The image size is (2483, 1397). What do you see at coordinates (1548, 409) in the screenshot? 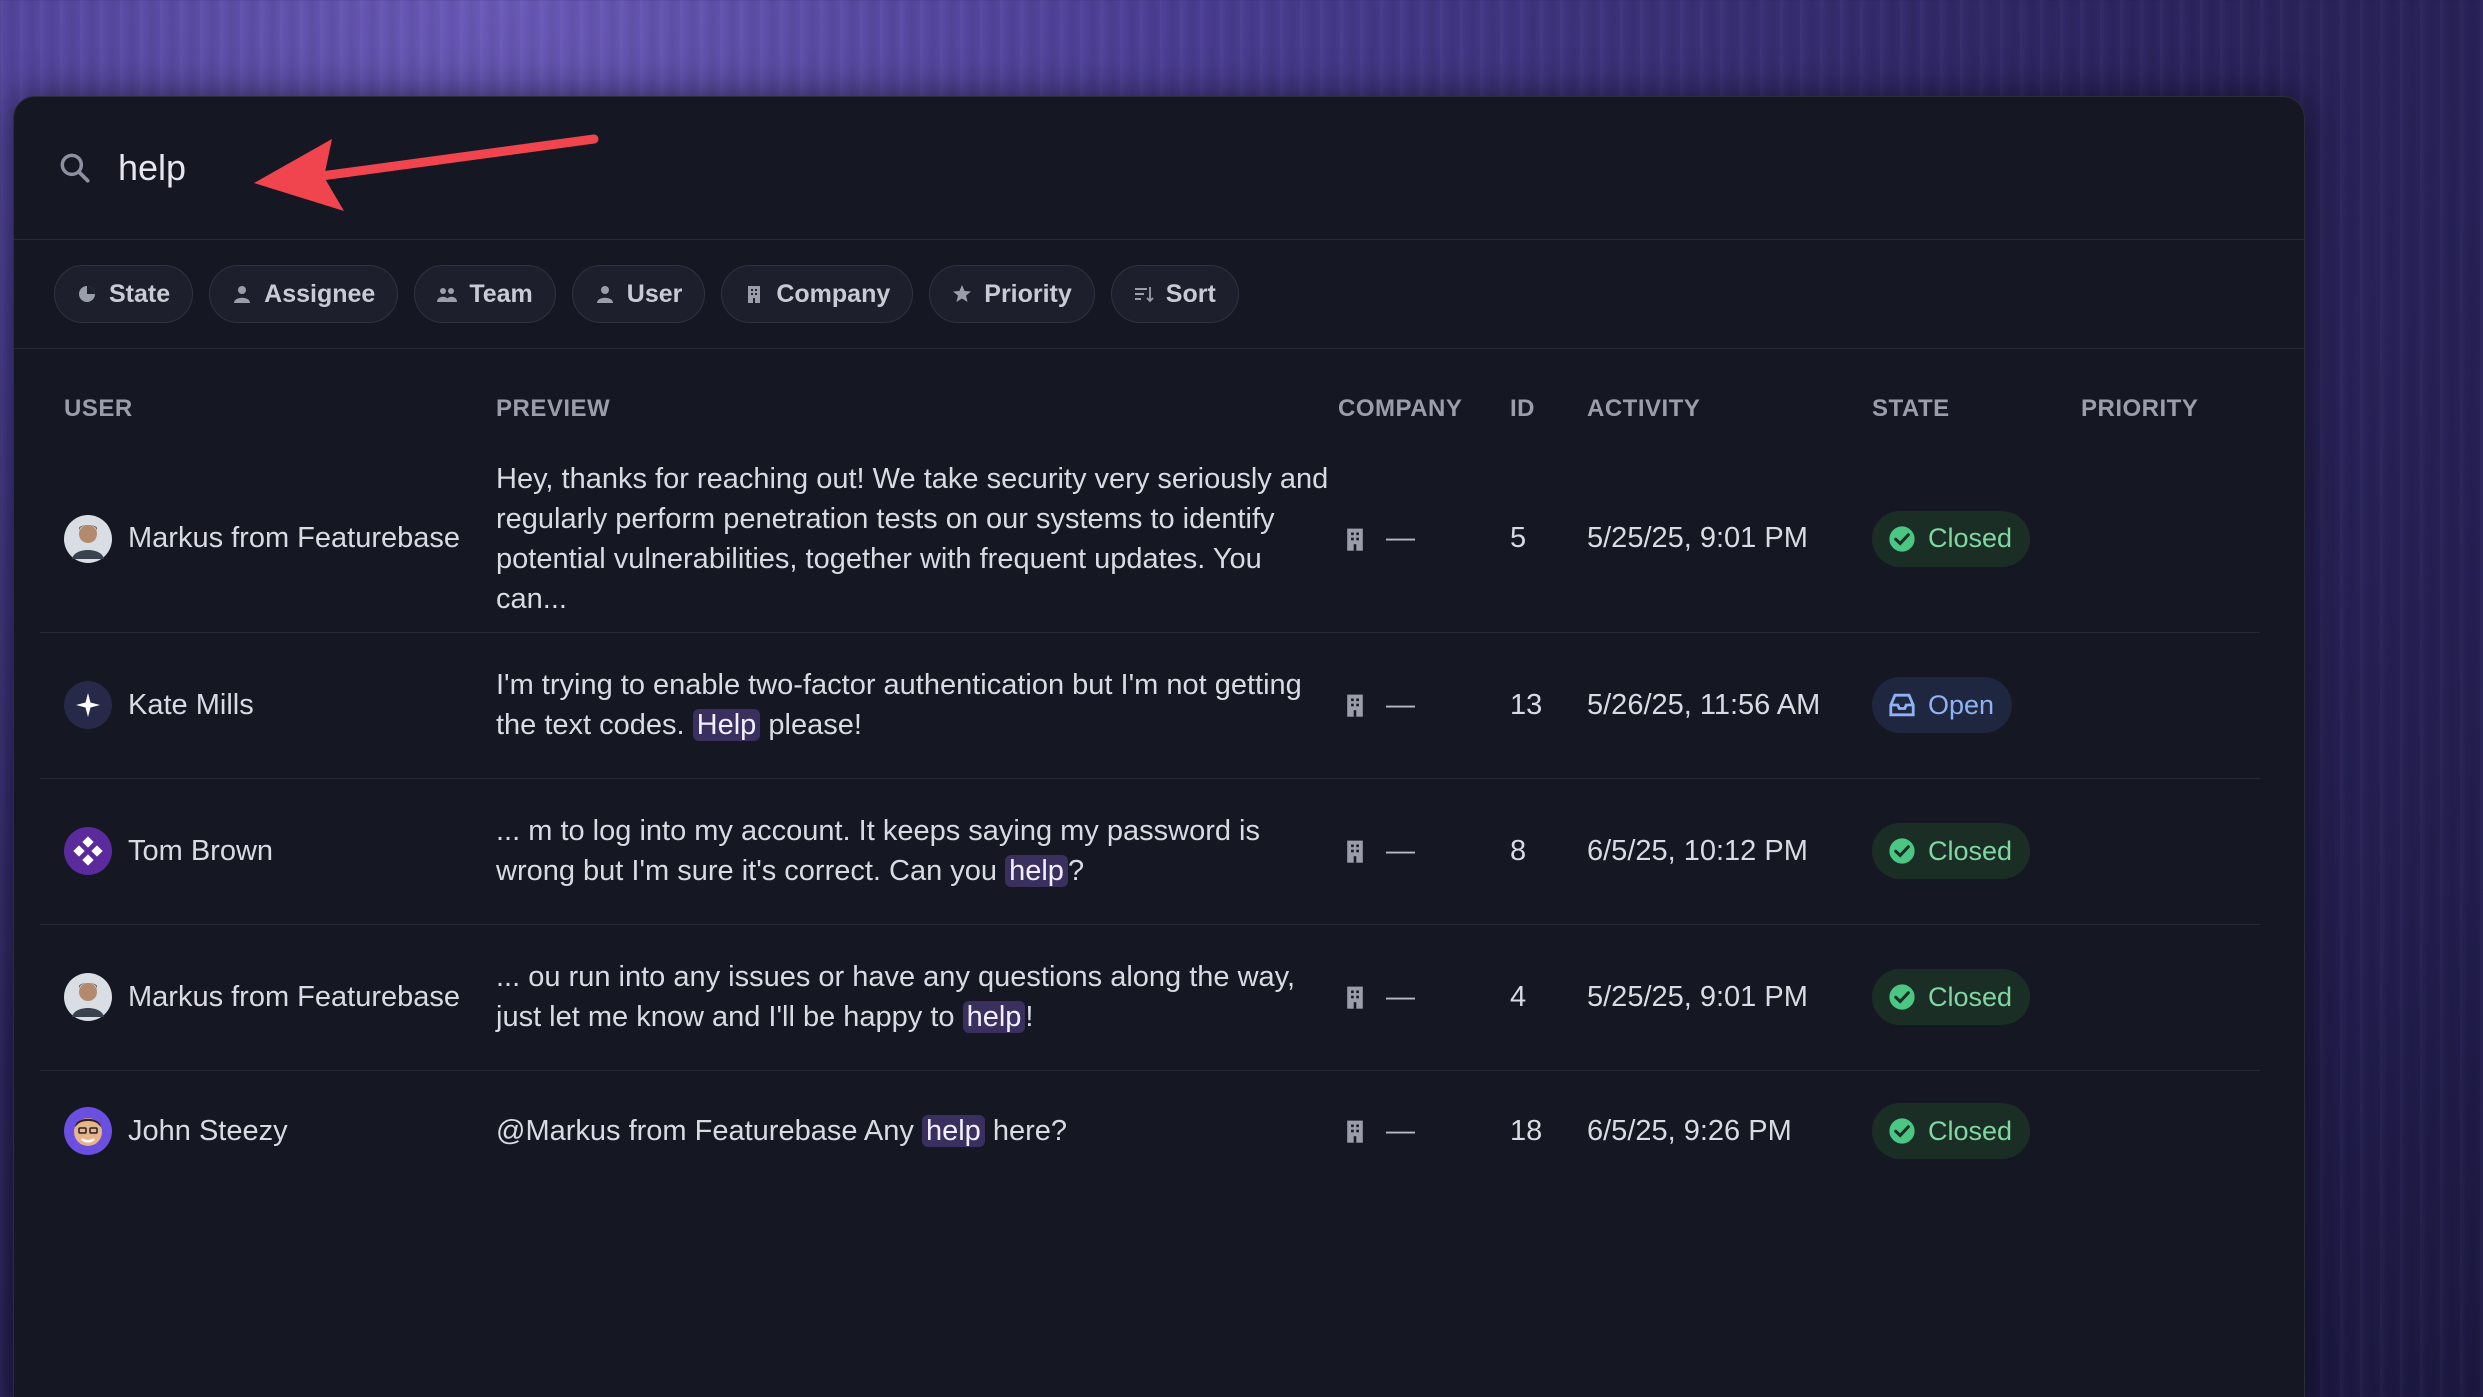
I see `column-header-id: ID` at bounding box center [1548, 409].